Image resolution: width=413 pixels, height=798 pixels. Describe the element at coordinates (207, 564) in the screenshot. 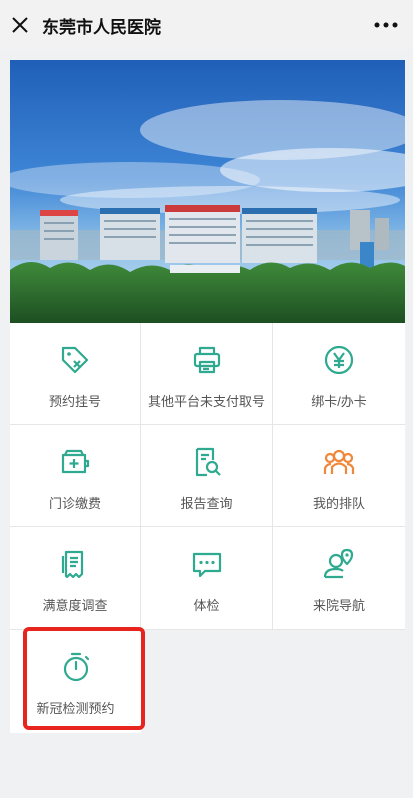

I see `message-dots-icon` at that location.